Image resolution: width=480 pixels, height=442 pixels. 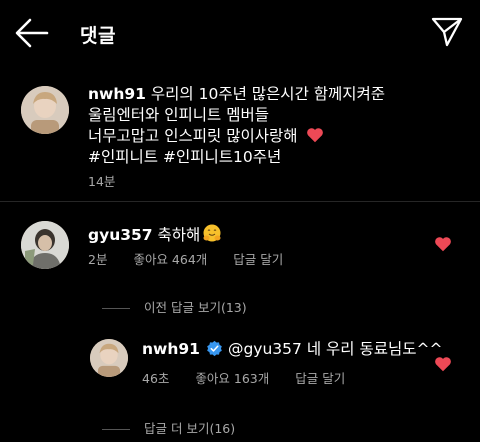 What do you see at coordinates (240, 33) in the screenshot?
I see `header-bar: 댓글` at bounding box center [240, 33].